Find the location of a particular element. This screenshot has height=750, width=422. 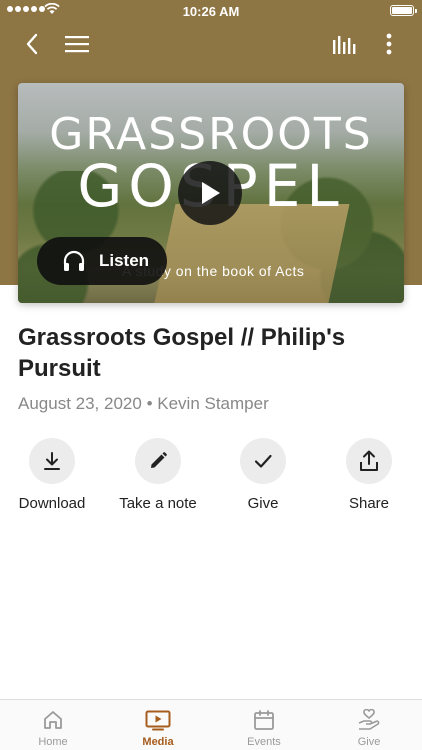

give-hand-heart-icon is located at coordinates (369, 720).